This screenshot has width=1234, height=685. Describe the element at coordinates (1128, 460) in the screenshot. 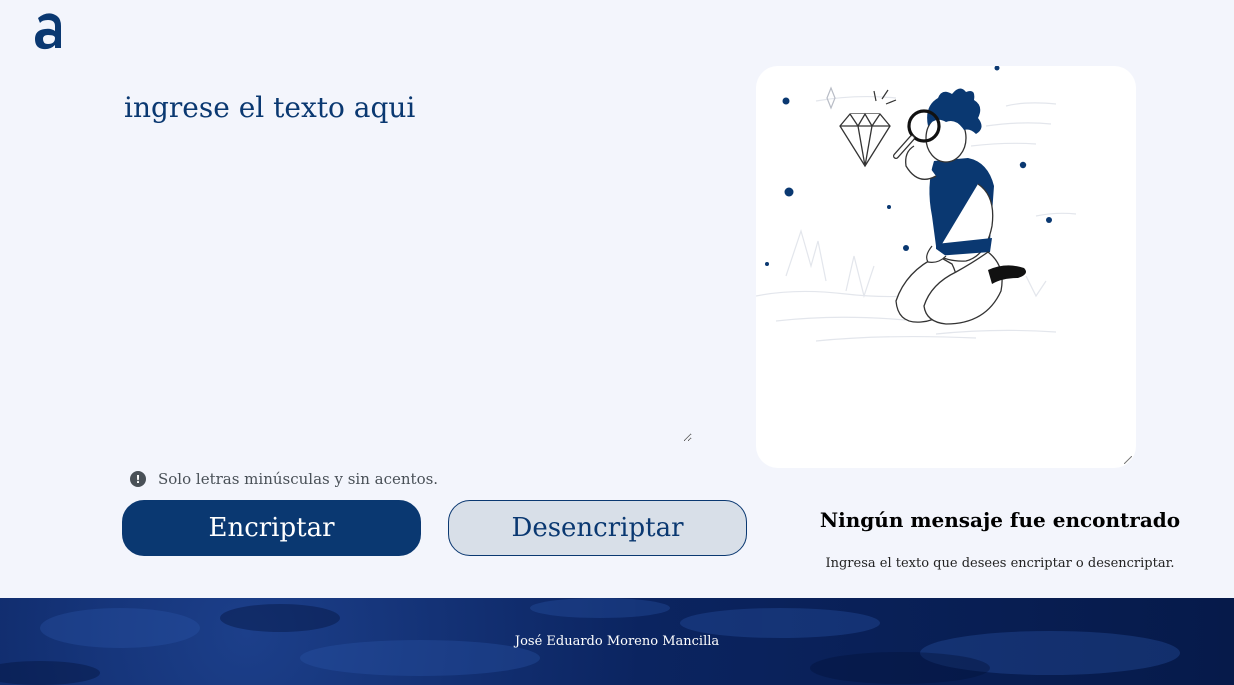

I see `resize-handle-icon` at that location.